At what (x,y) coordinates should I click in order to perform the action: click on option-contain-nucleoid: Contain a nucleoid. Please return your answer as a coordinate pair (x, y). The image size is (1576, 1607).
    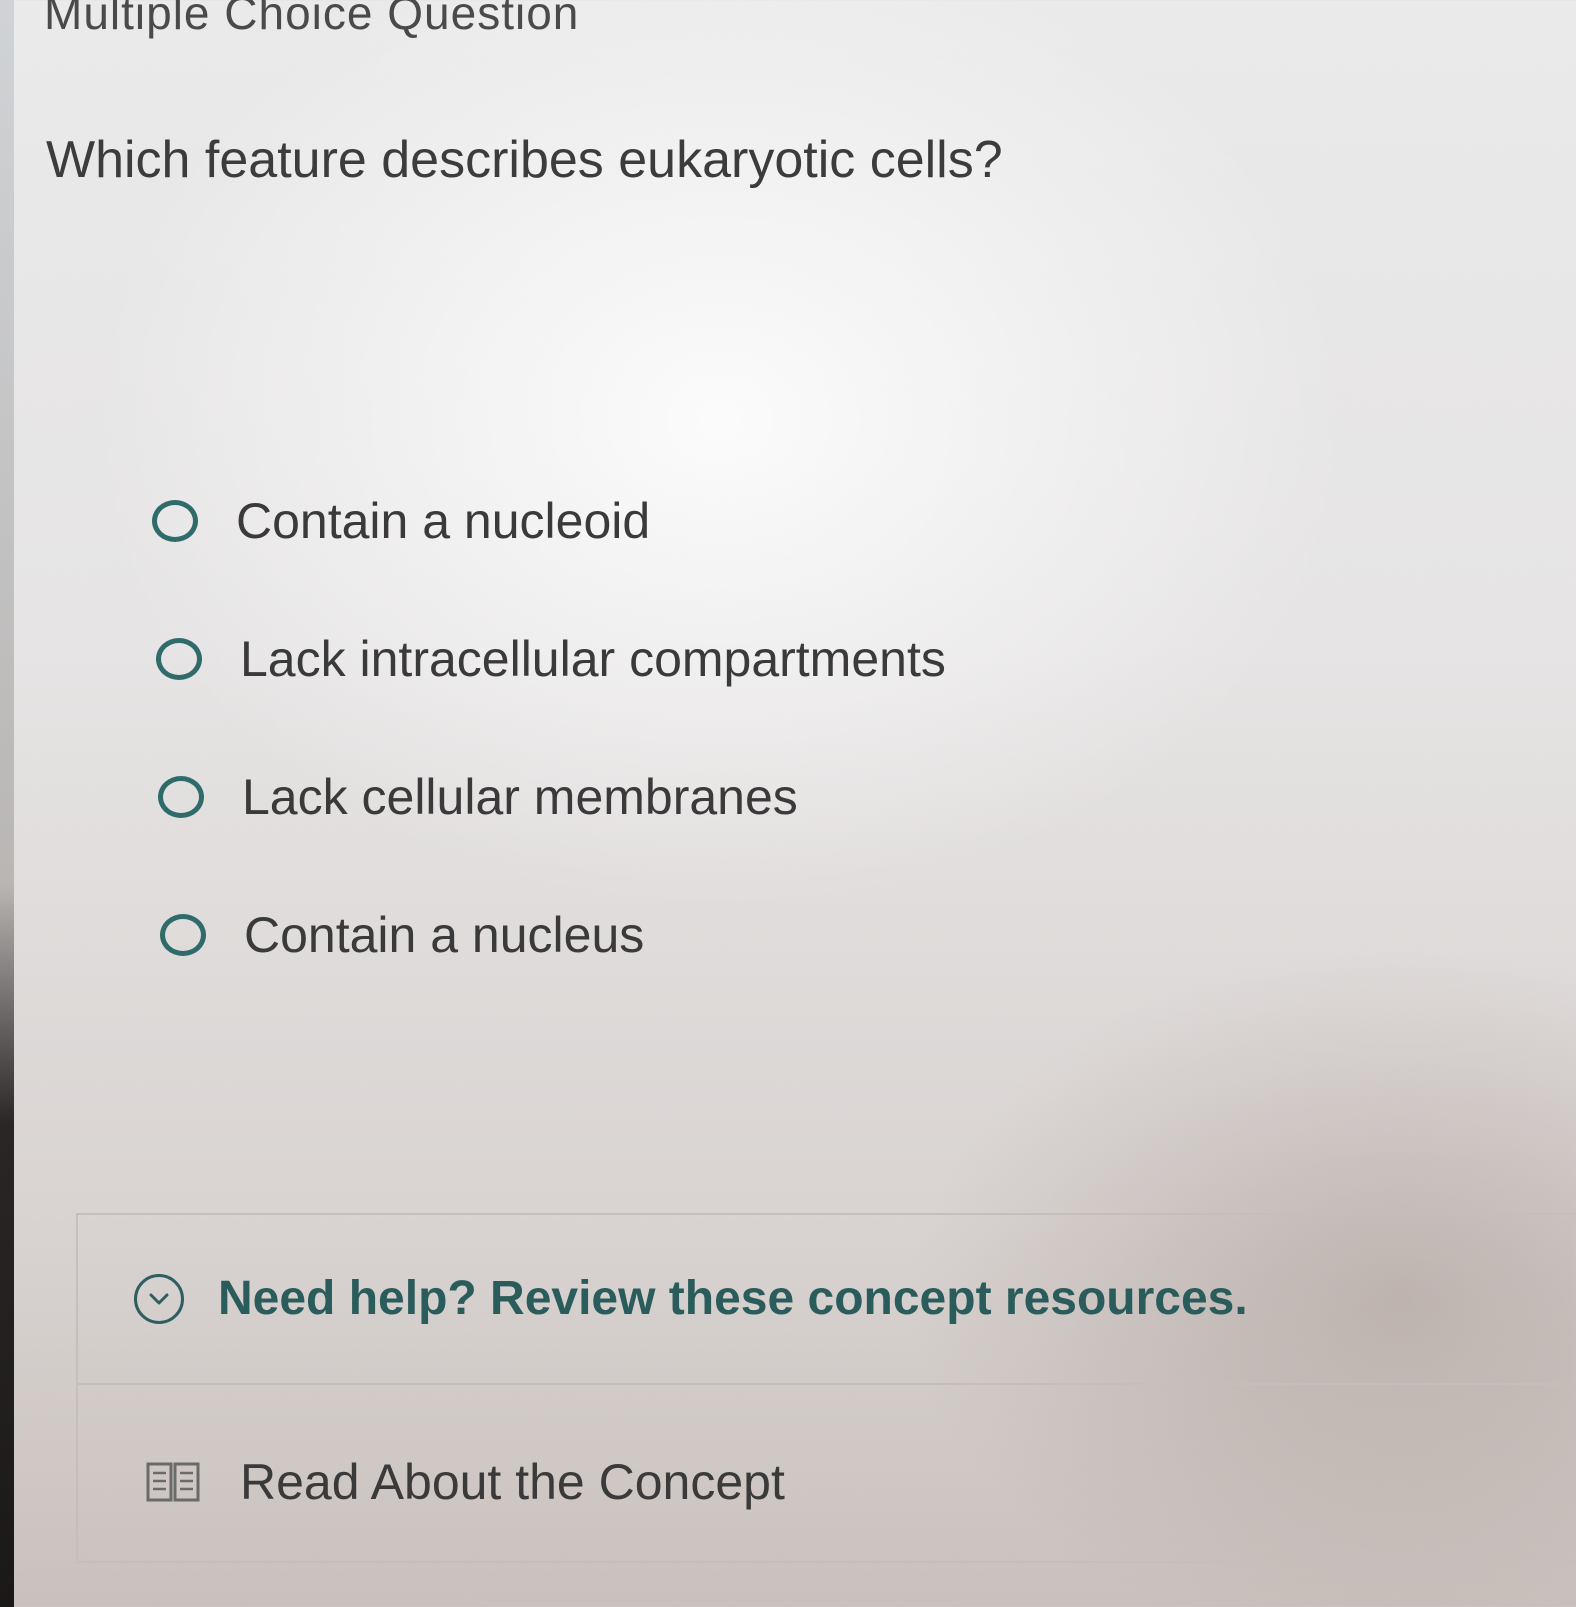
    Looking at the image, I should click on (401, 521).